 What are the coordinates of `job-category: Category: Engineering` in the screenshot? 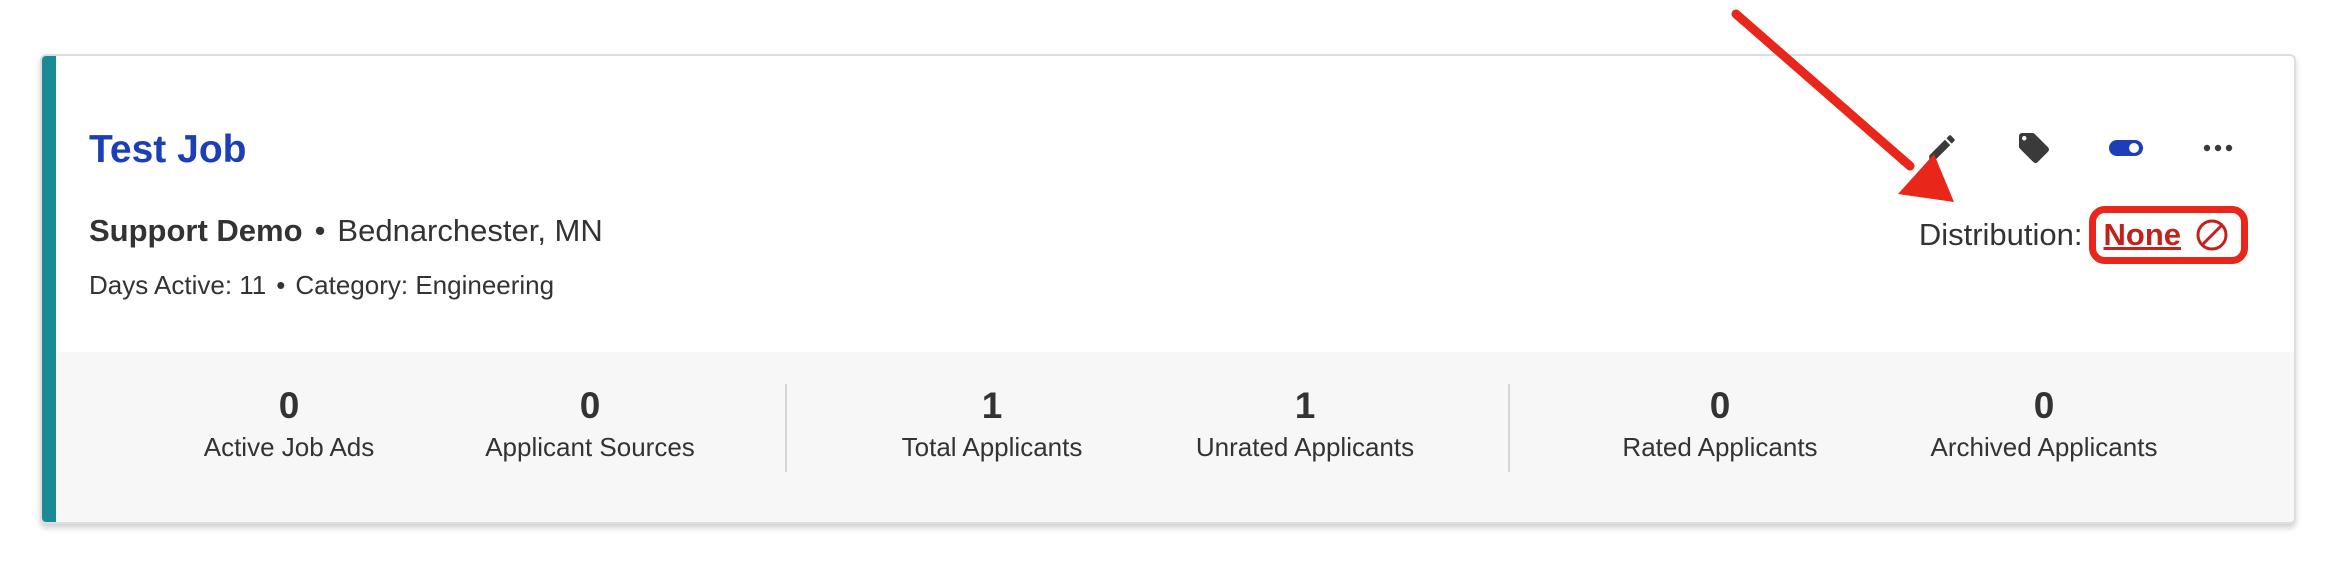 It's located at (425, 285).